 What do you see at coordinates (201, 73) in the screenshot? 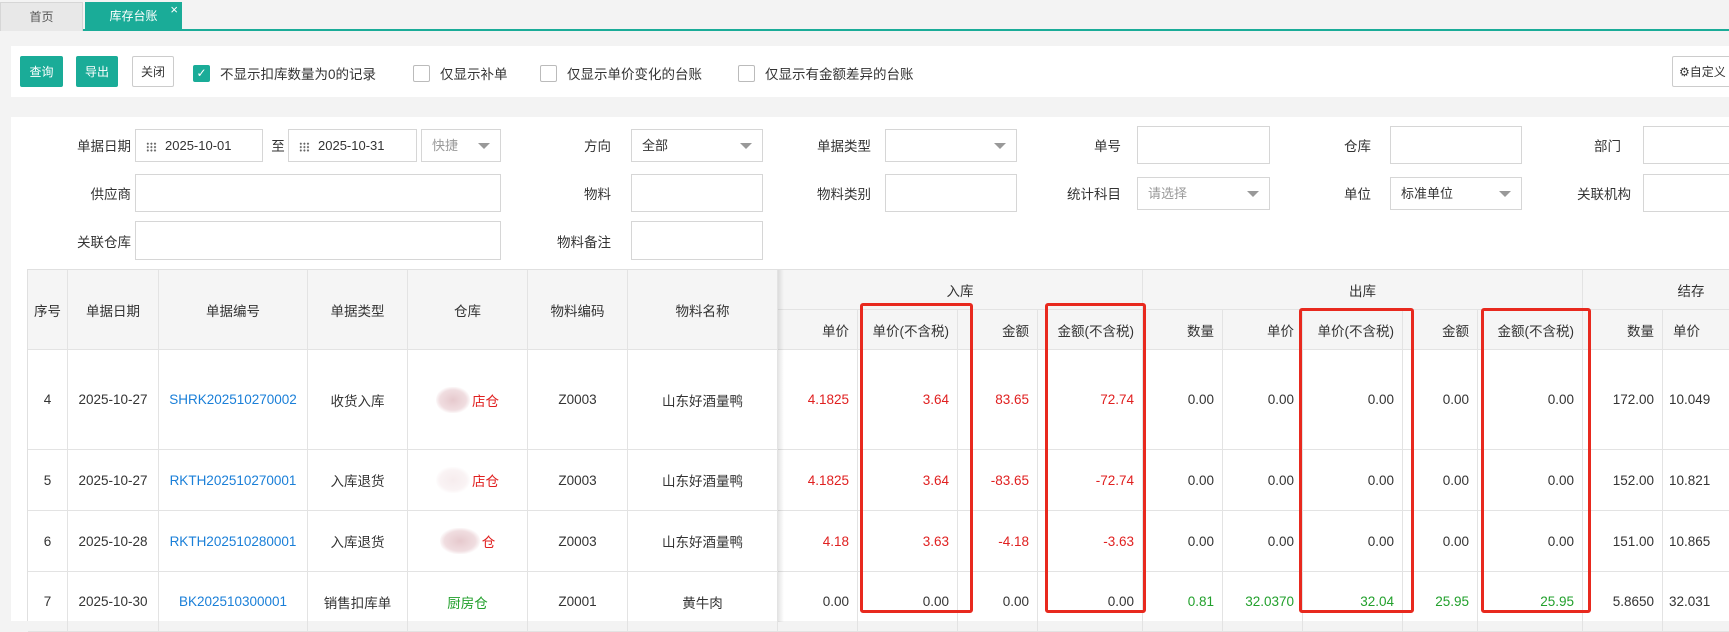
I see `checkbox-checked-icon: ✓` at bounding box center [201, 73].